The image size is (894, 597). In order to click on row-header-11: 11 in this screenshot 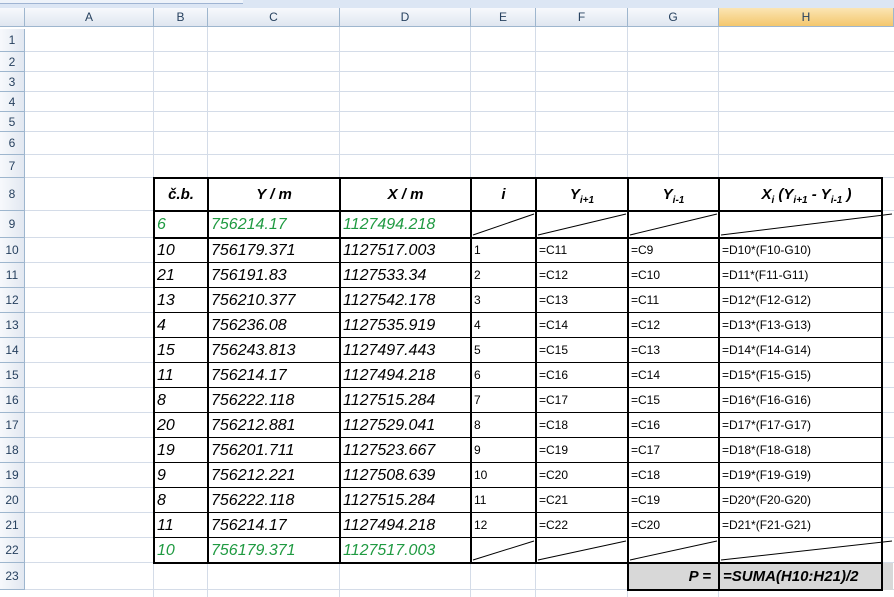, I will do `click(12, 275)`.